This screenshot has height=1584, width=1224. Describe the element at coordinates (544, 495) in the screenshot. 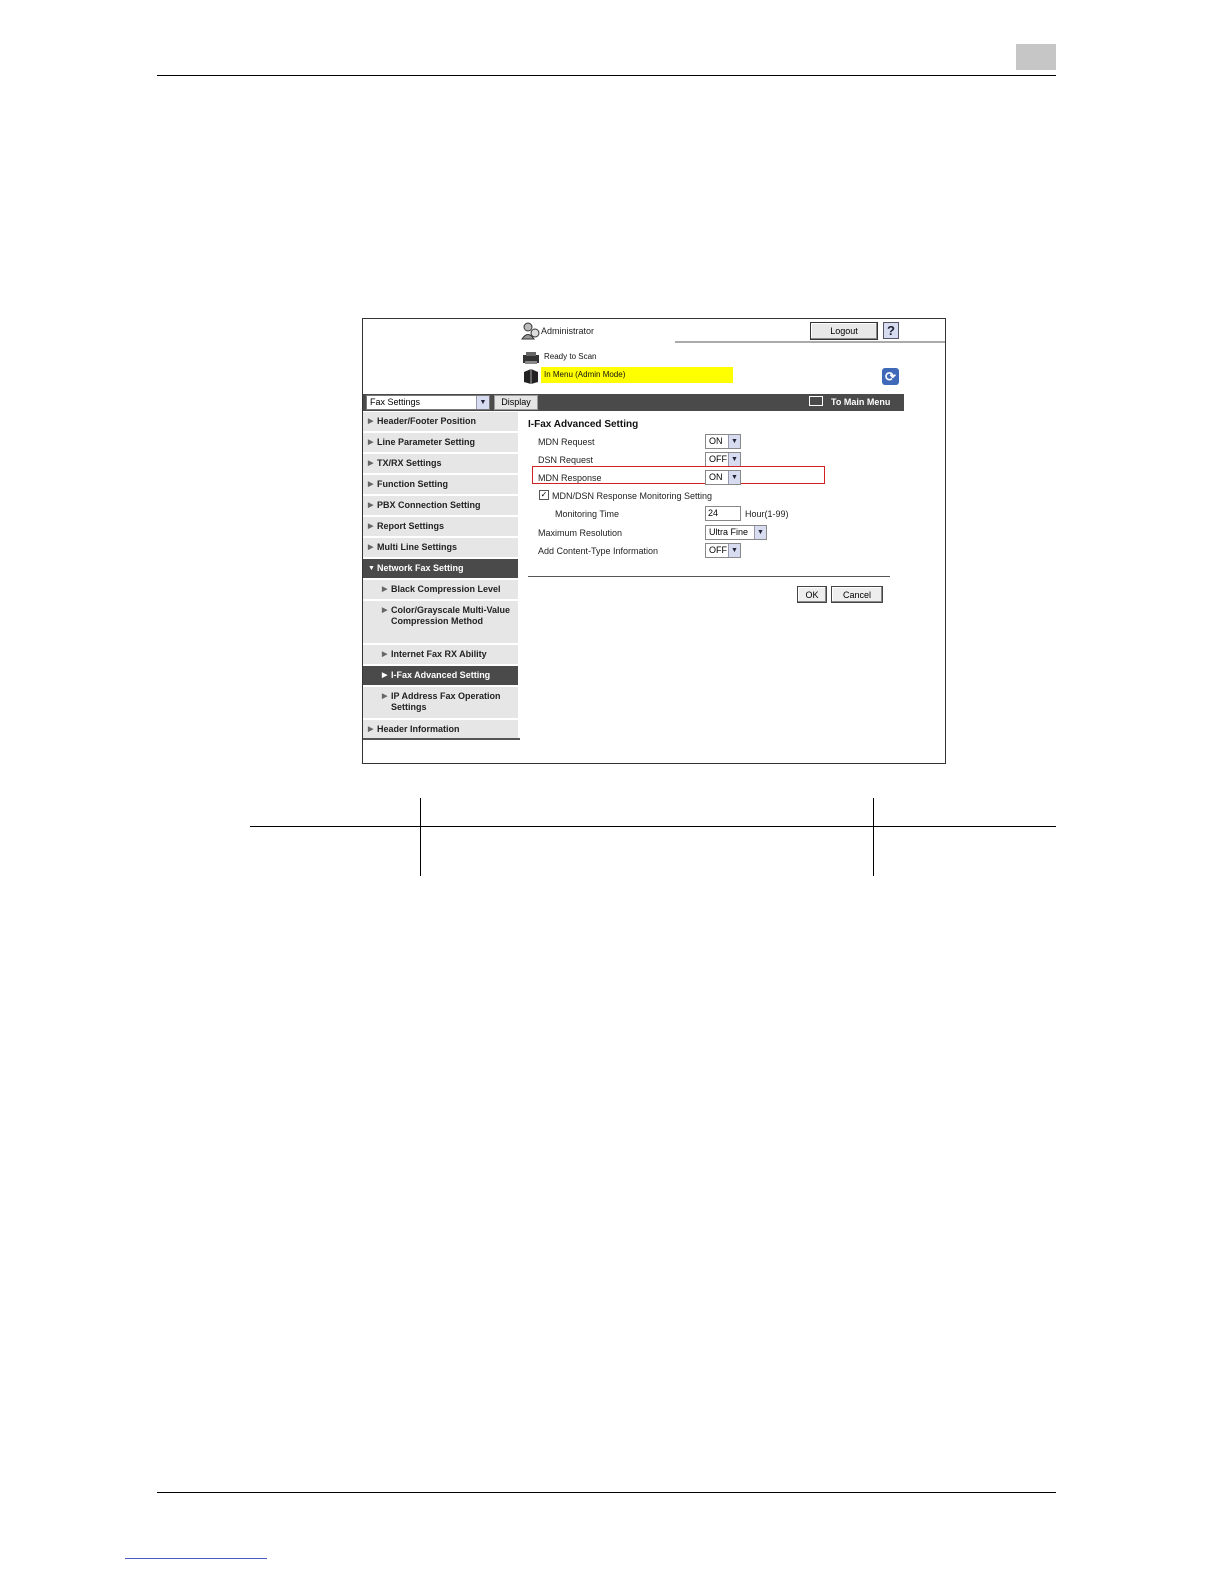

I see `monitoring-checkbox: ✓` at that location.